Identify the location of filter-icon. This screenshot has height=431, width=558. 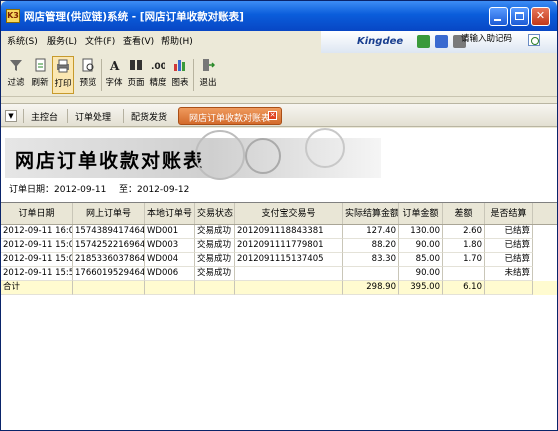
(16, 65).